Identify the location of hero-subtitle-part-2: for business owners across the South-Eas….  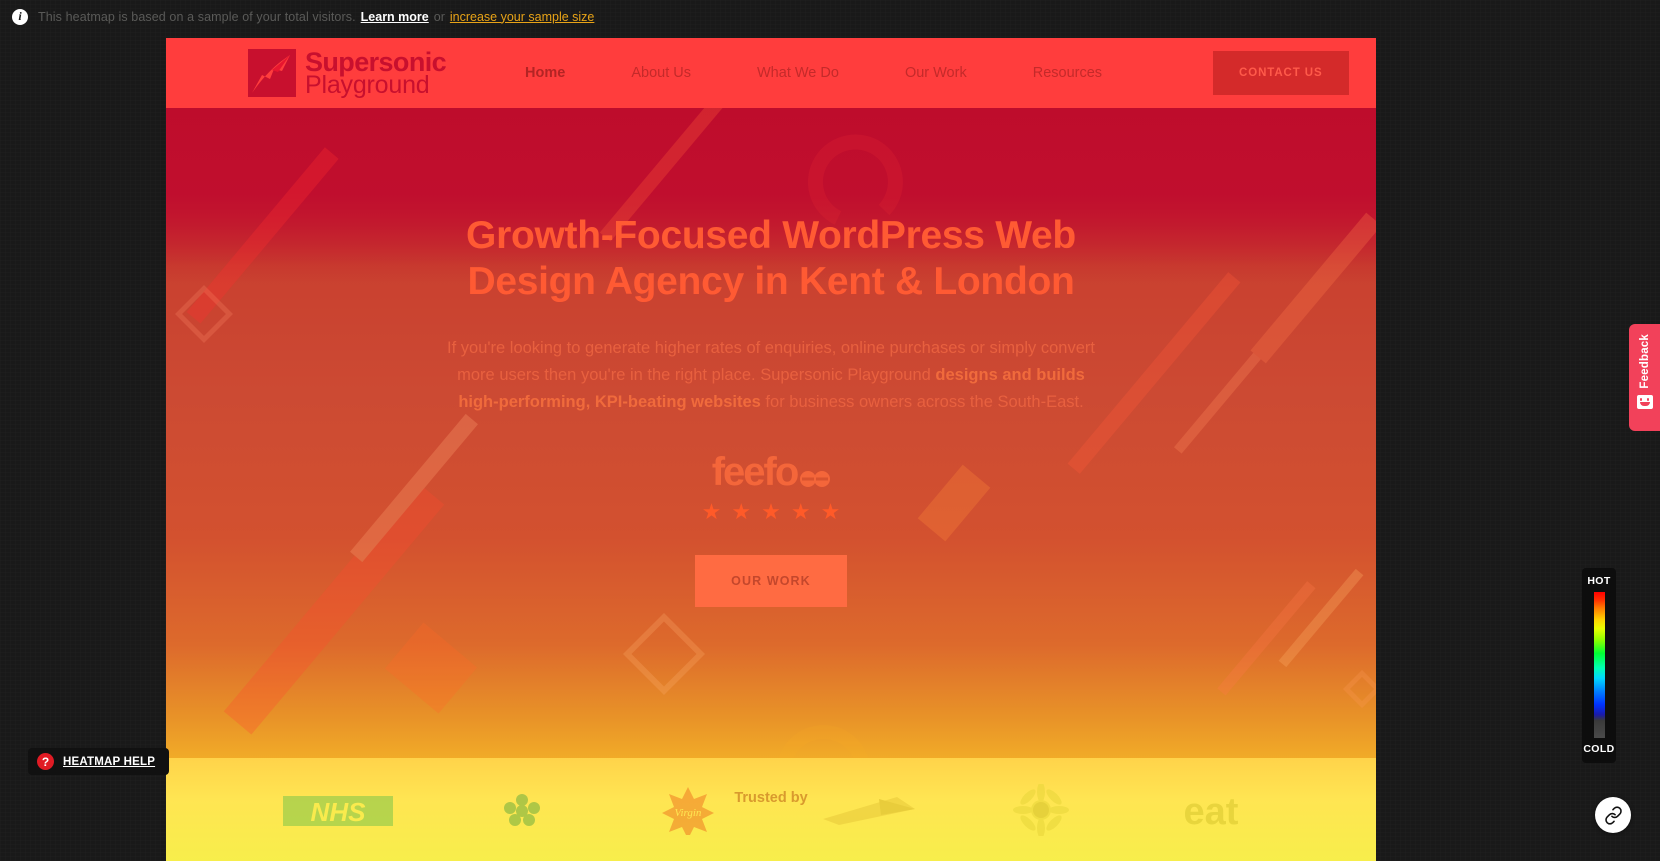
(922, 401).